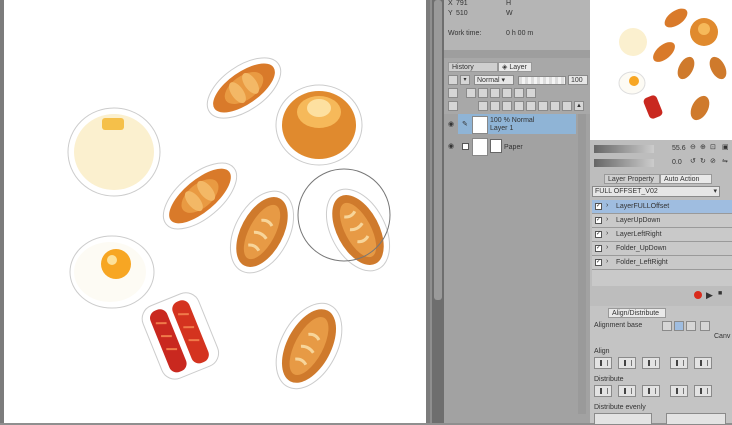 This screenshot has width=732, height=425. What do you see at coordinates (713, 147) in the screenshot?
I see `fit-icon: ⊡` at bounding box center [713, 147].